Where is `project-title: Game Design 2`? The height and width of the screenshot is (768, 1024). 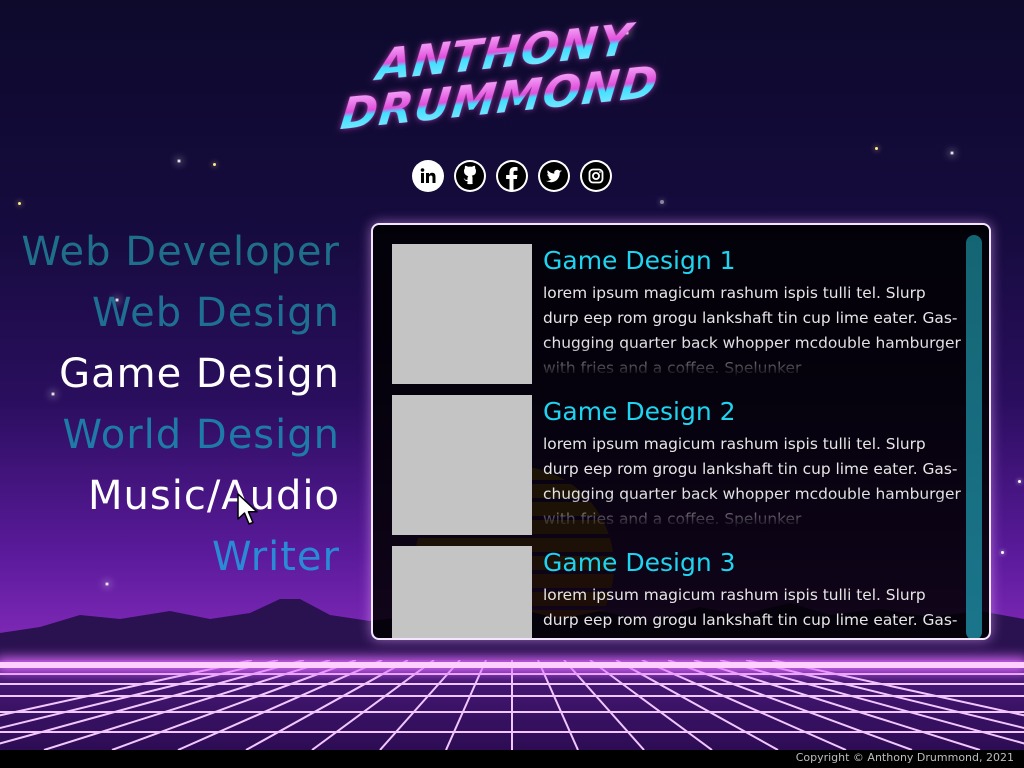
project-title: Game Design 2 is located at coordinates (639, 412).